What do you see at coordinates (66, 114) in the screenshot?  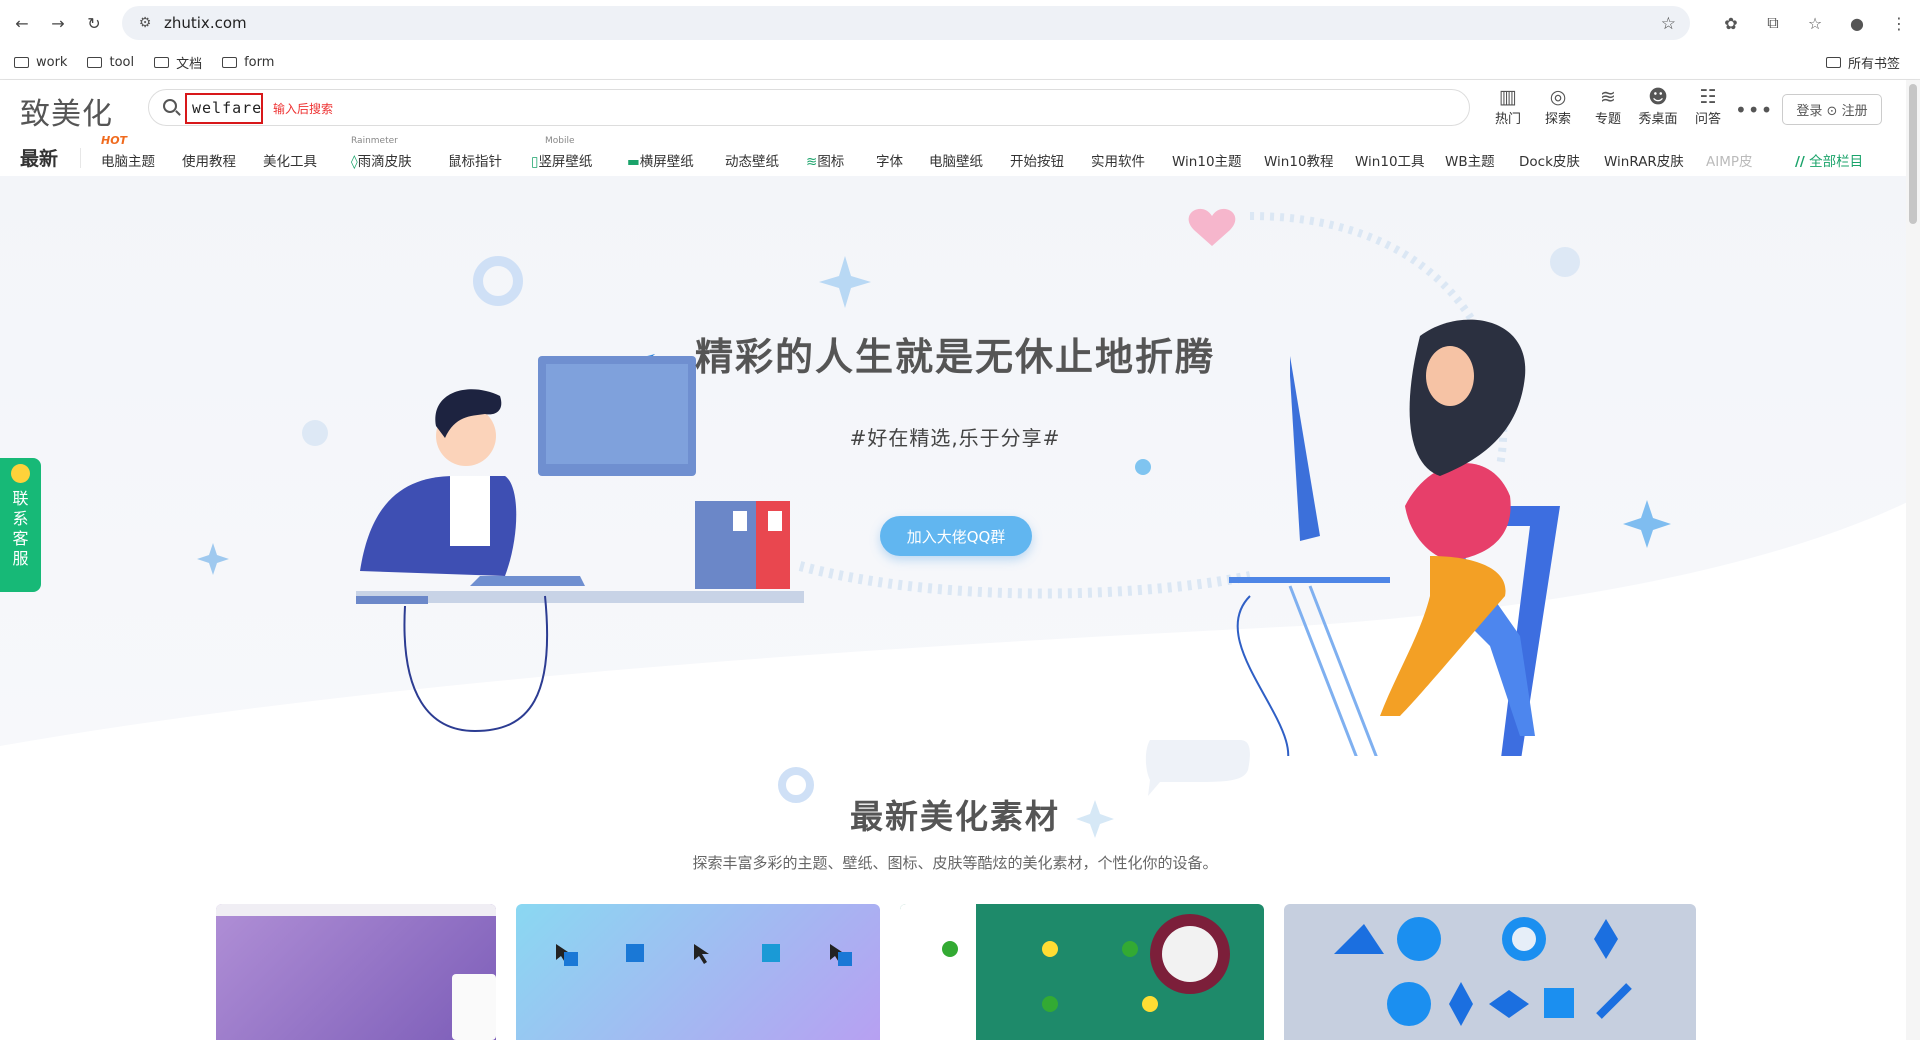 I see `logo-text: 致美化` at bounding box center [66, 114].